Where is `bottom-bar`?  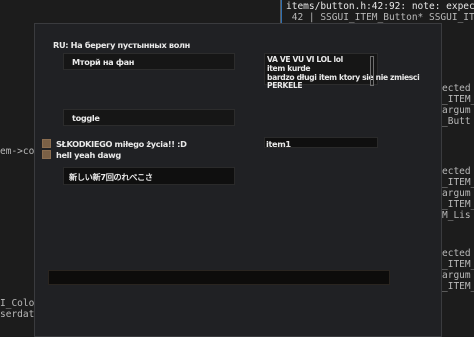
bottom-bar is located at coordinates (219, 277).